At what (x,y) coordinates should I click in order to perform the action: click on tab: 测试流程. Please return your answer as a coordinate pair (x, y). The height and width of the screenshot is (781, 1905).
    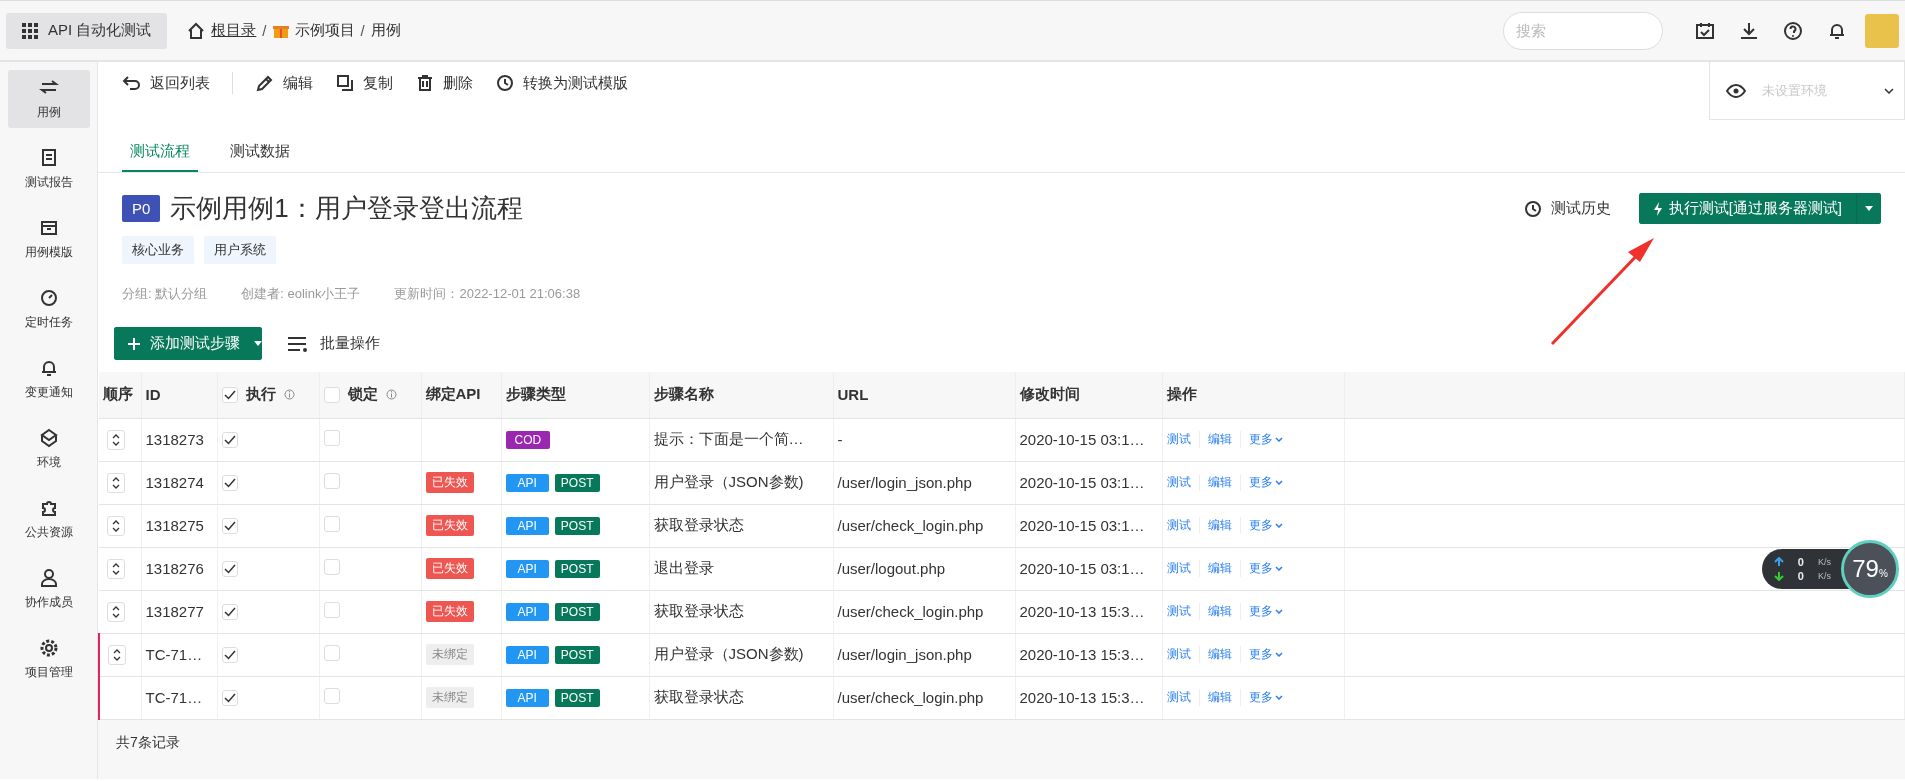
    Looking at the image, I should click on (160, 154).